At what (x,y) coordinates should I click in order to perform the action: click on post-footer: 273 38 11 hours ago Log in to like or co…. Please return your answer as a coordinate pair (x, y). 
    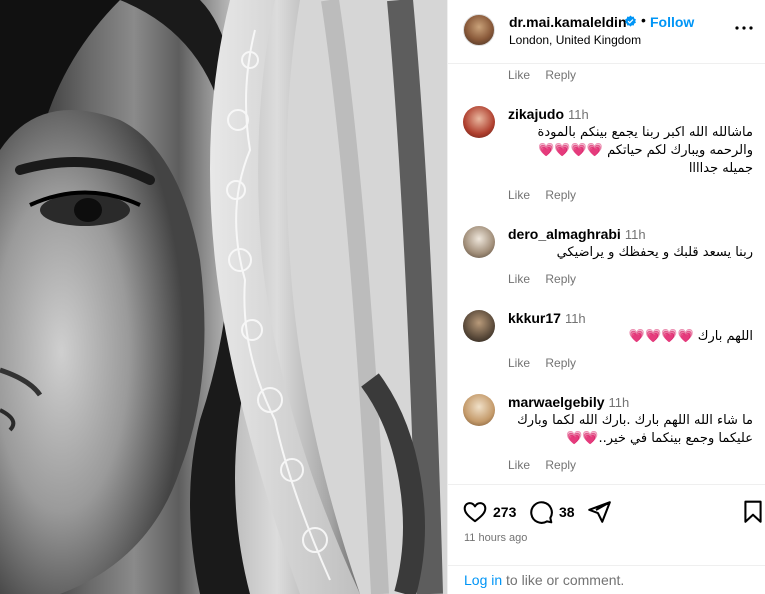
    Looking at the image, I should click on (606, 539).